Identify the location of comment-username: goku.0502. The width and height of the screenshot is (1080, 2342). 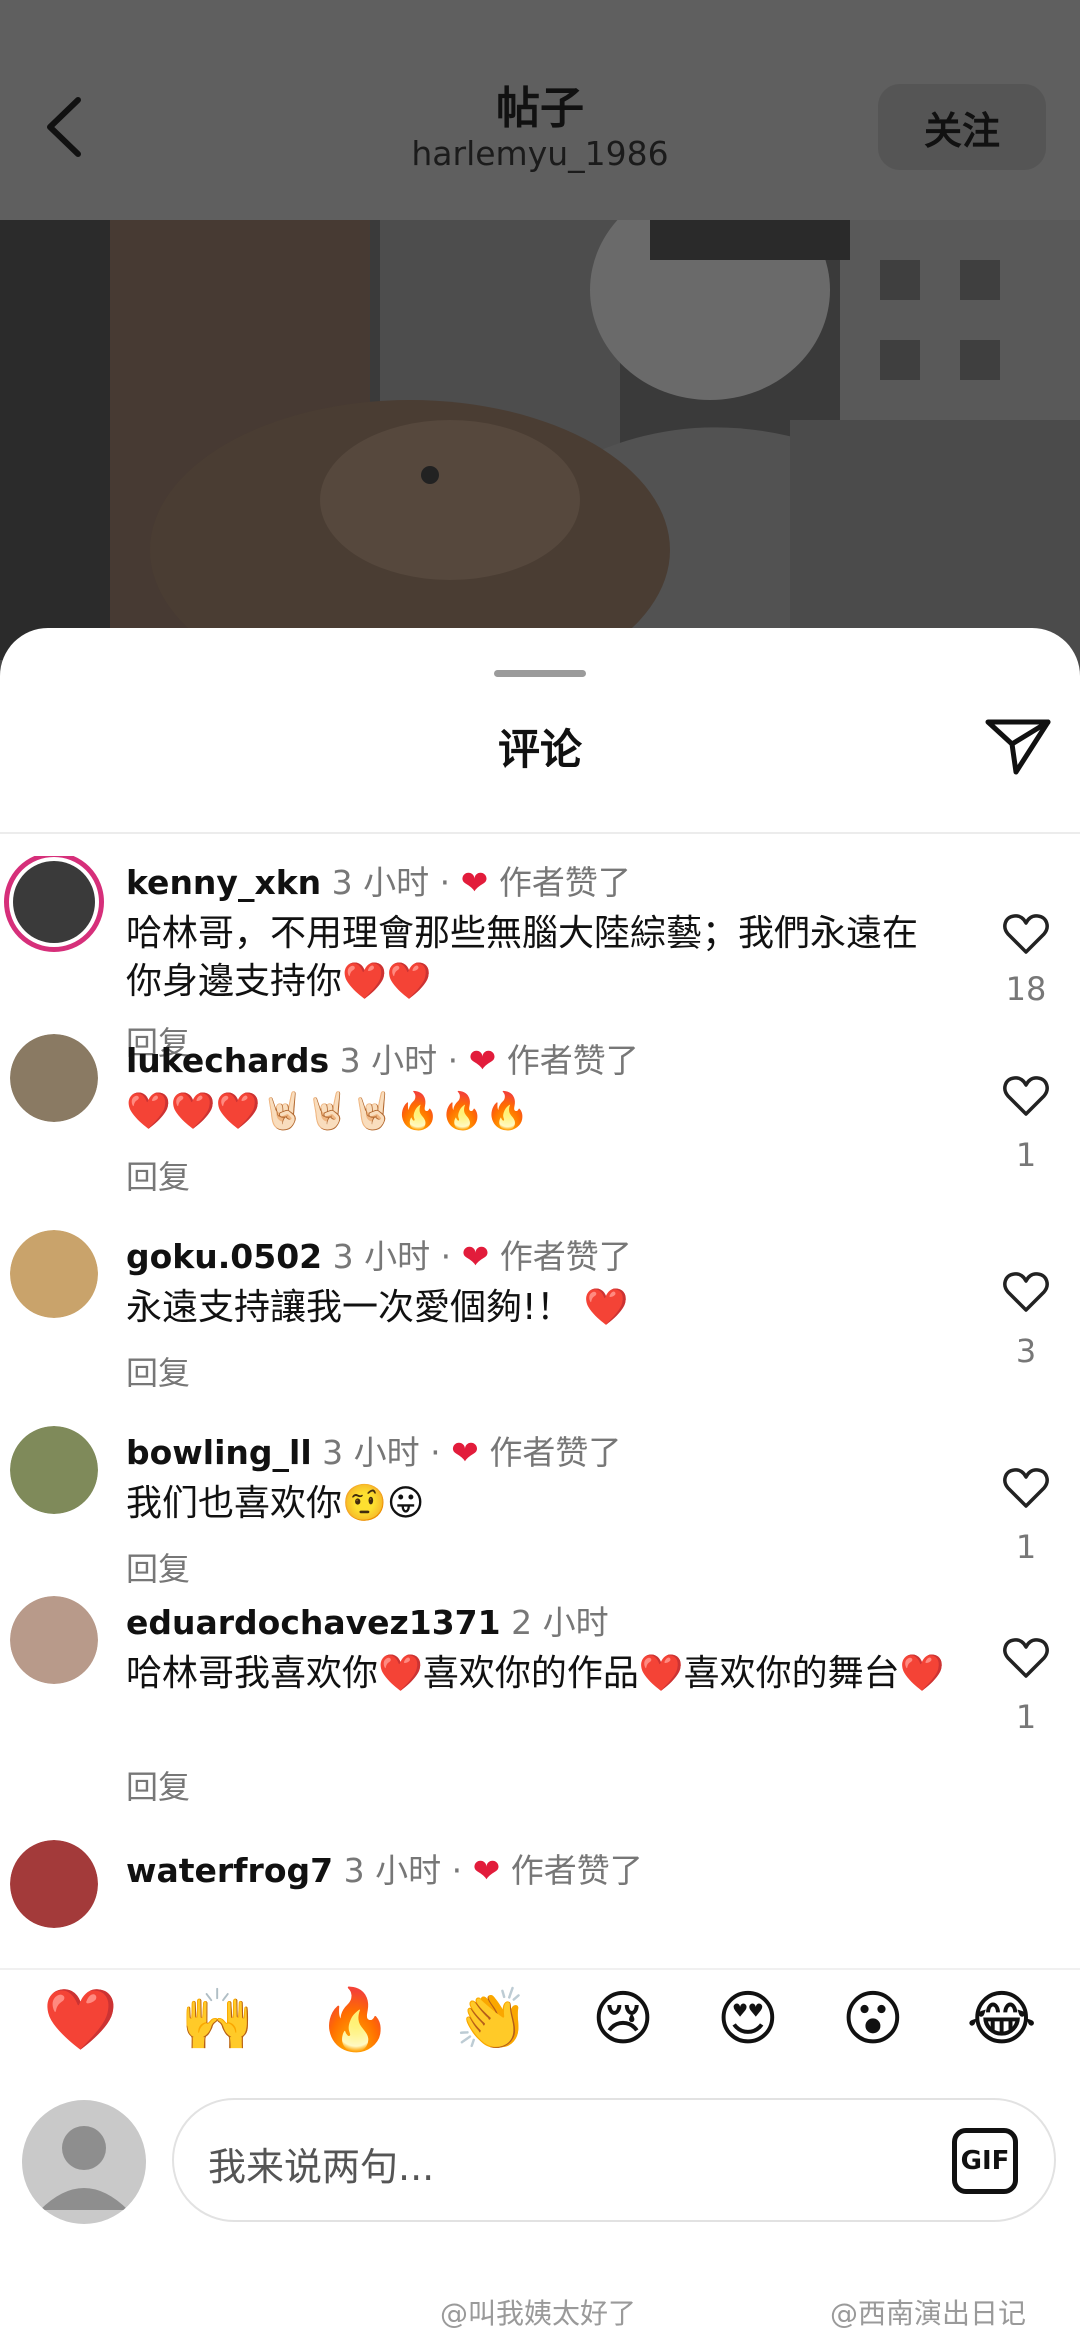
(224, 1256).